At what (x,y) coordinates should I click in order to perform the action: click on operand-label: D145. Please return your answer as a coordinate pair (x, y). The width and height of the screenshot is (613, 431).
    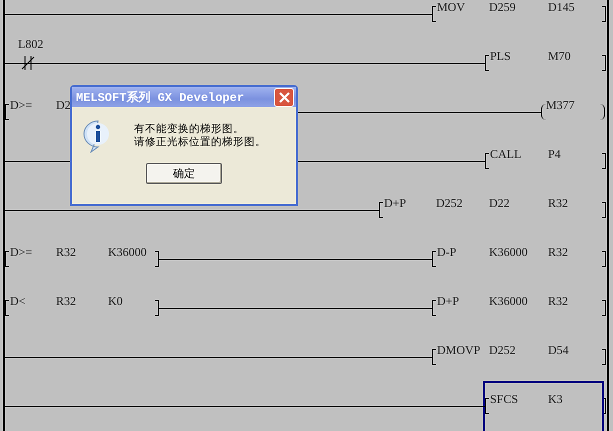
    Looking at the image, I should click on (561, 7).